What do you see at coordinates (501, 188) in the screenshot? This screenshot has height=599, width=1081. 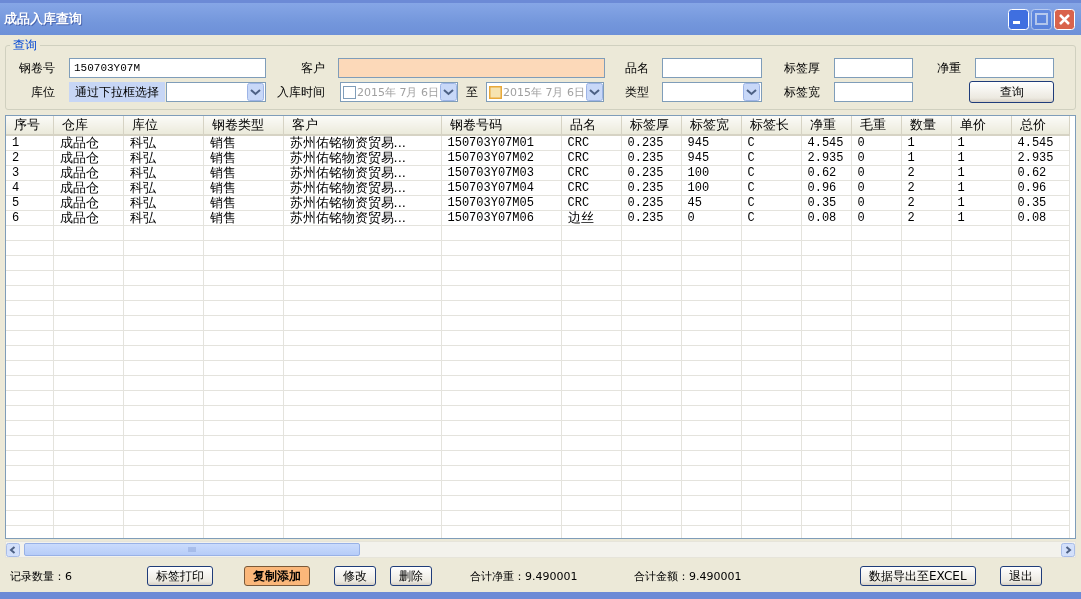 I see `table-cell: 150703Y07M04` at bounding box center [501, 188].